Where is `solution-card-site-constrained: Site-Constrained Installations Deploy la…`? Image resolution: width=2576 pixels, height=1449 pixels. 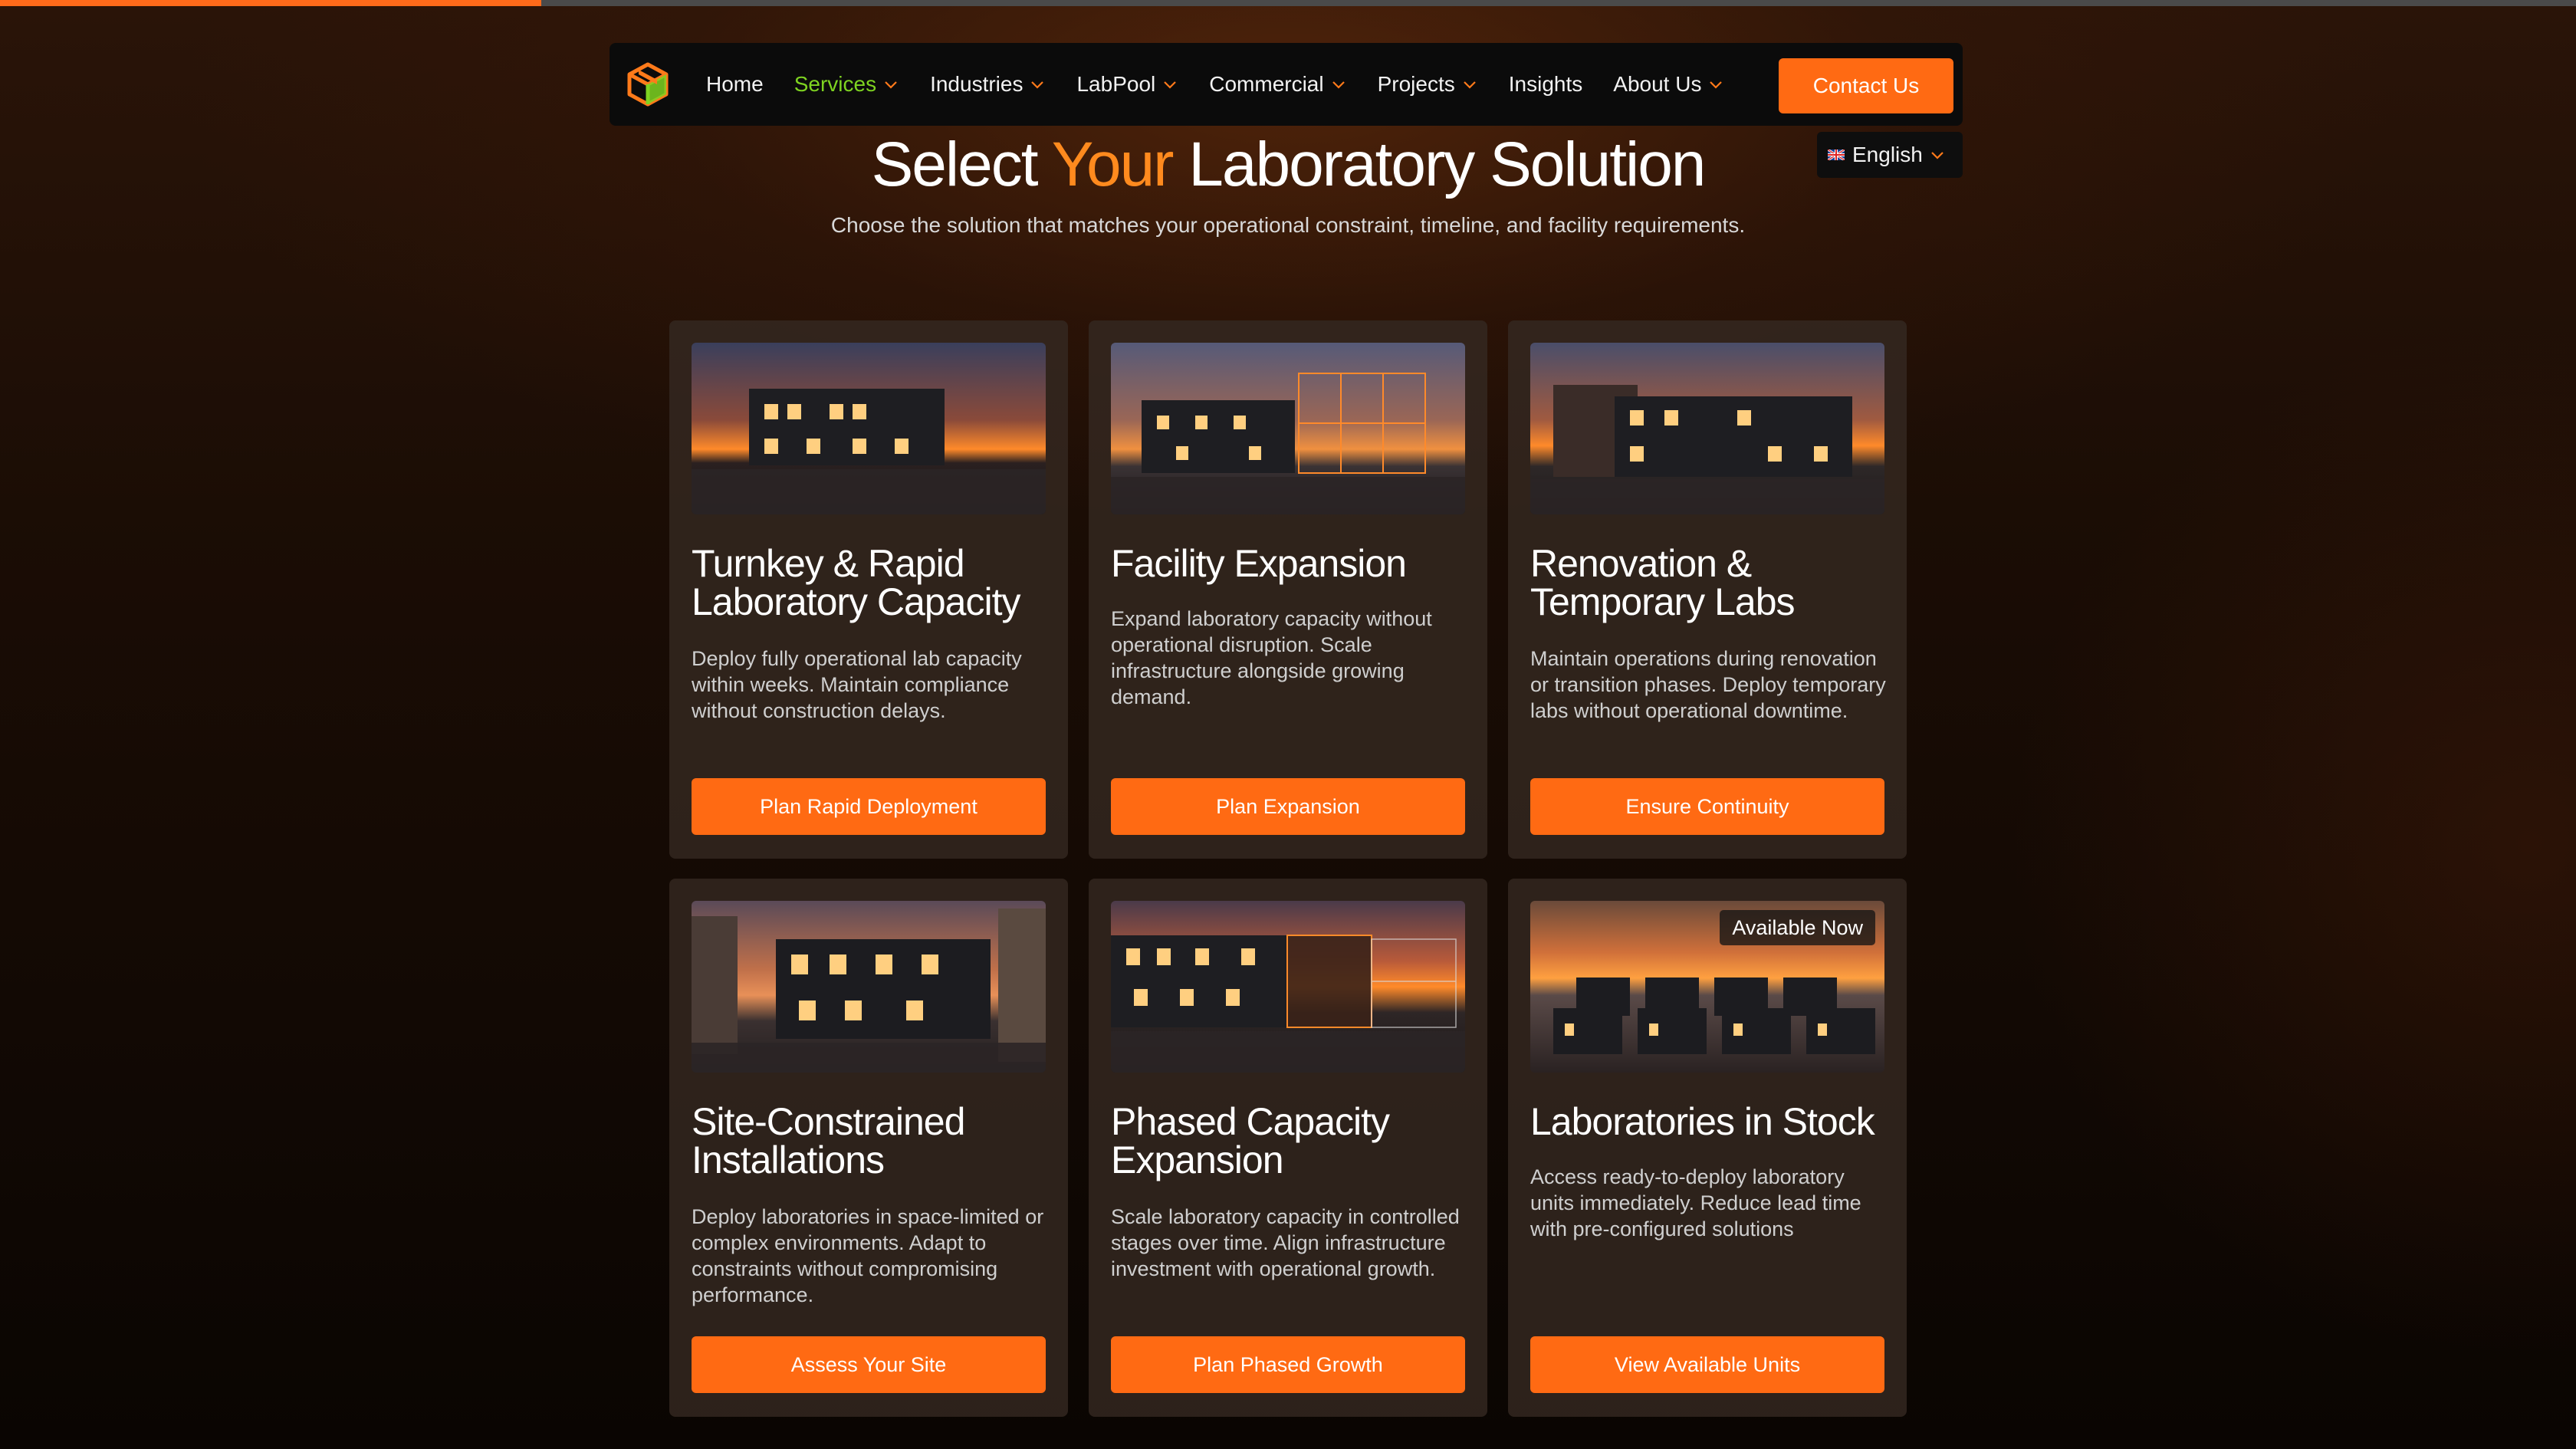
solution-card-site-constrained: Site-Constrained Installations Deploy la… is located at coordinates (869, 1148).